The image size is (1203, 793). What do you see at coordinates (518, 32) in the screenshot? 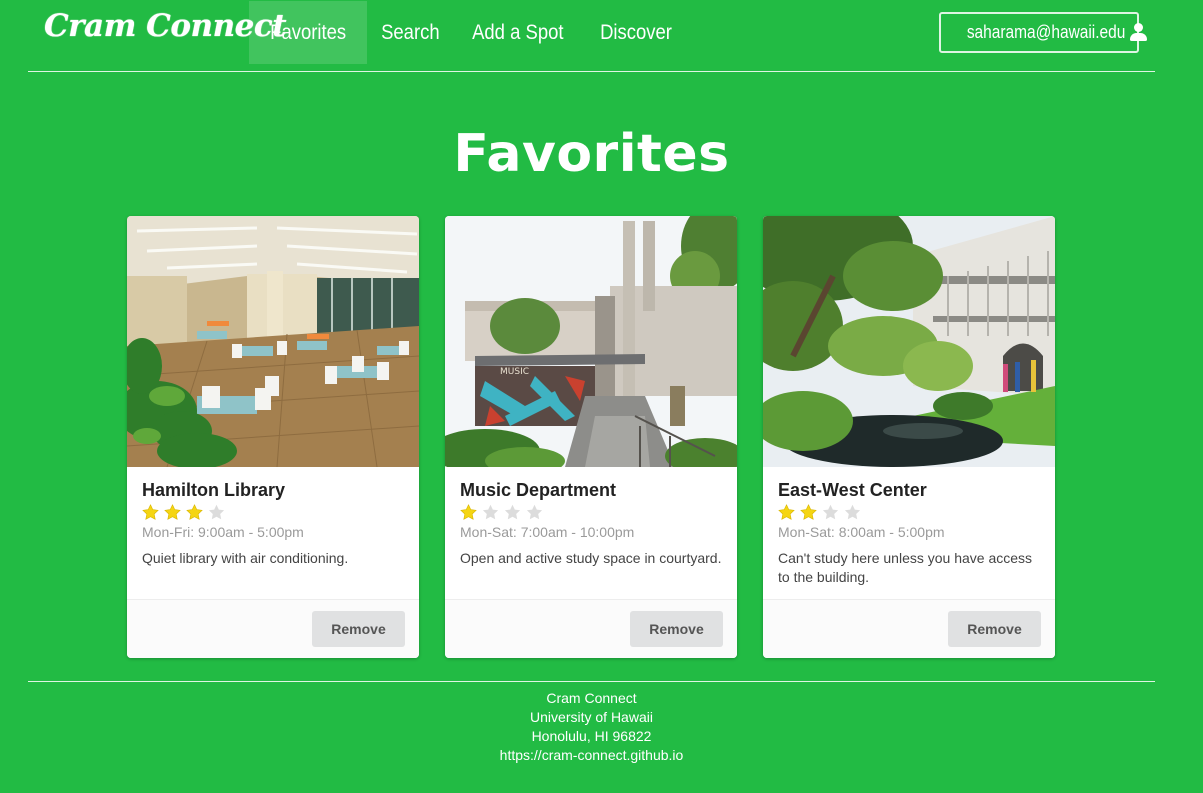
I see `nav-link-add-a-spot: Add a Spot` at bounding box center [518, 32].